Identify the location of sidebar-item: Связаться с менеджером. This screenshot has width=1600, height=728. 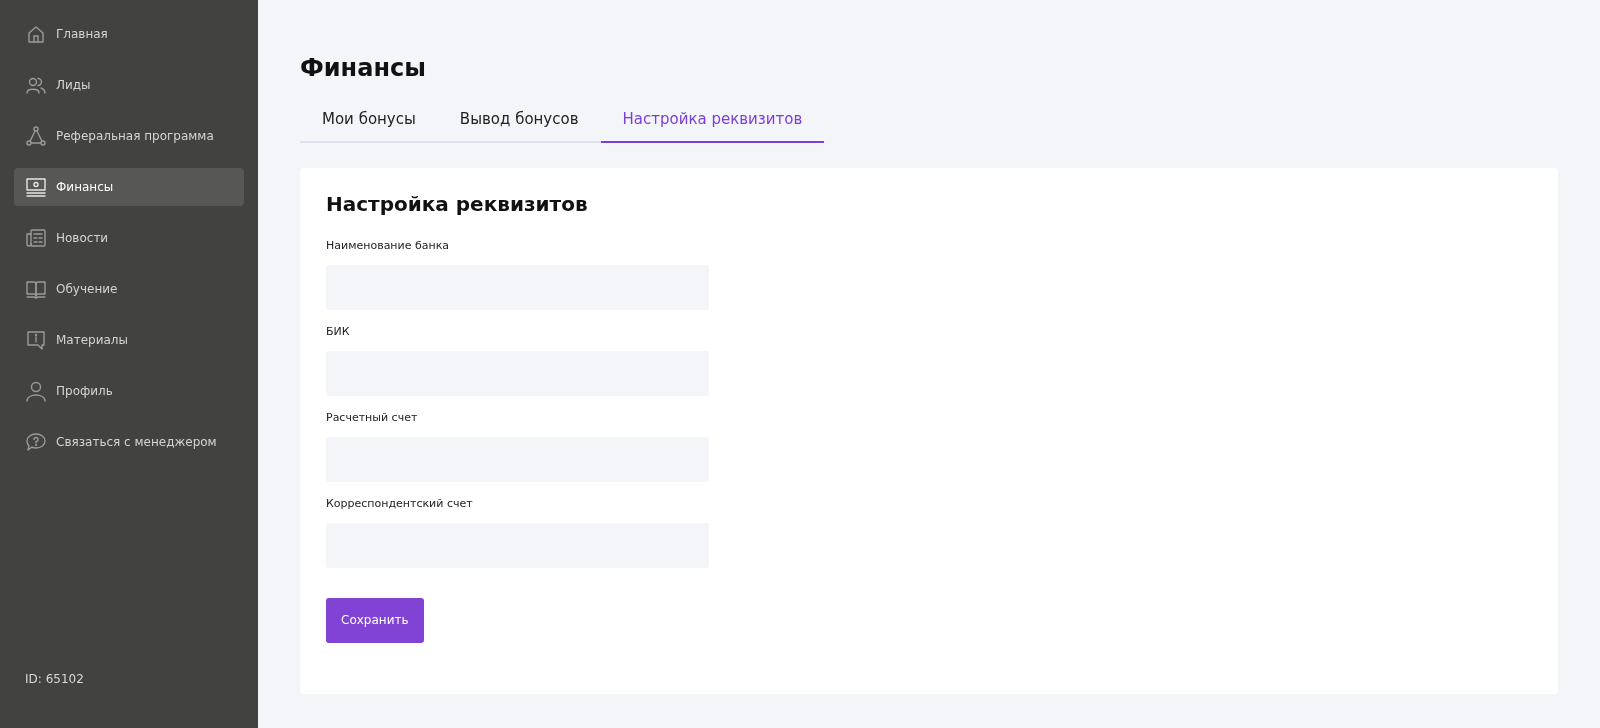
(129, 442).